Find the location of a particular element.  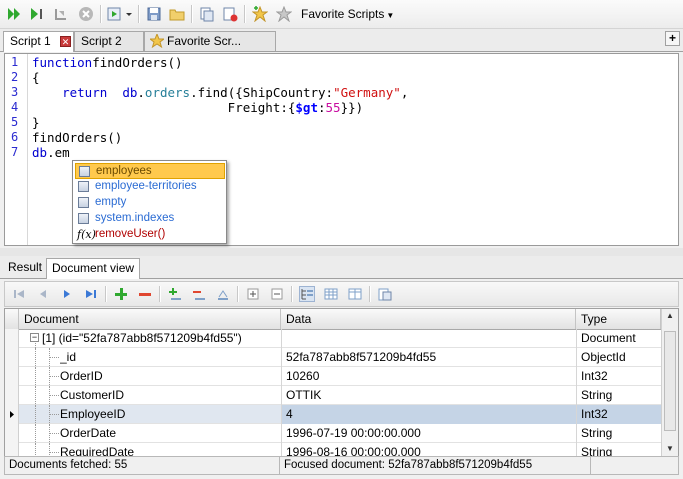

cell-data: 1996-07-19 00:00:00.000 is located at coordinates (428, 433).